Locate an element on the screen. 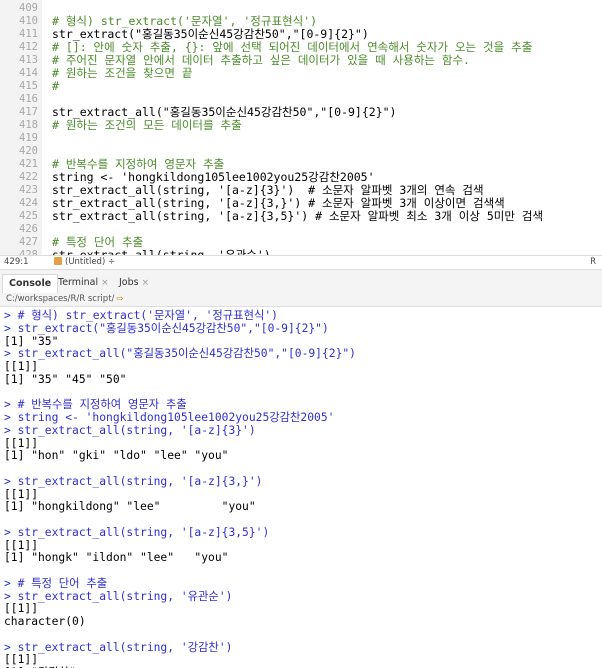 The width and height of the screenshot is (602, 668). tab-console-label: Console is located at coordinates (30, 283).